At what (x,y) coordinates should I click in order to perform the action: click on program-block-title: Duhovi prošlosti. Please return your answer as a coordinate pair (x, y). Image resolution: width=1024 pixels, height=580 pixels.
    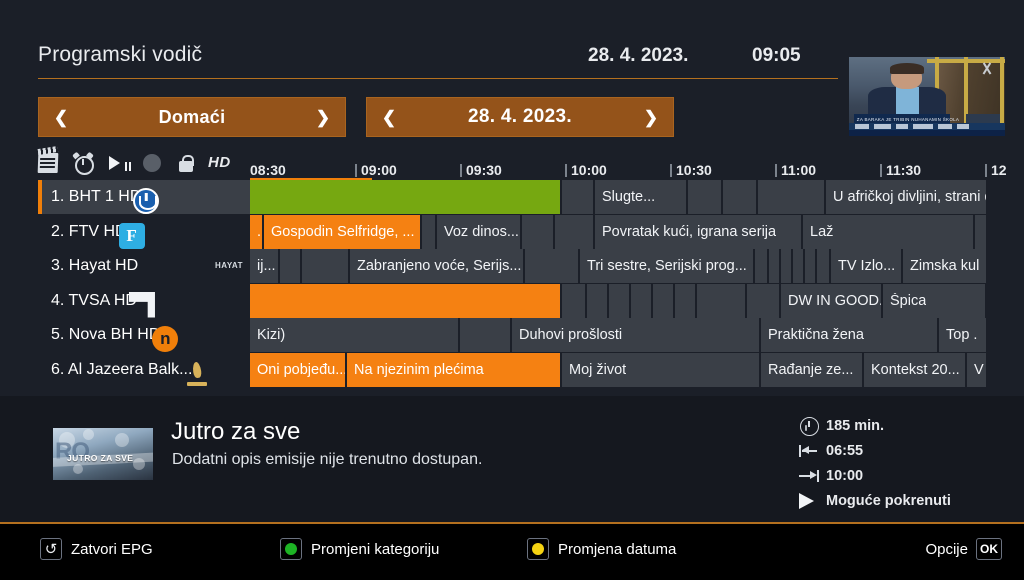
    Looking at the image, I should click on (571, 335).